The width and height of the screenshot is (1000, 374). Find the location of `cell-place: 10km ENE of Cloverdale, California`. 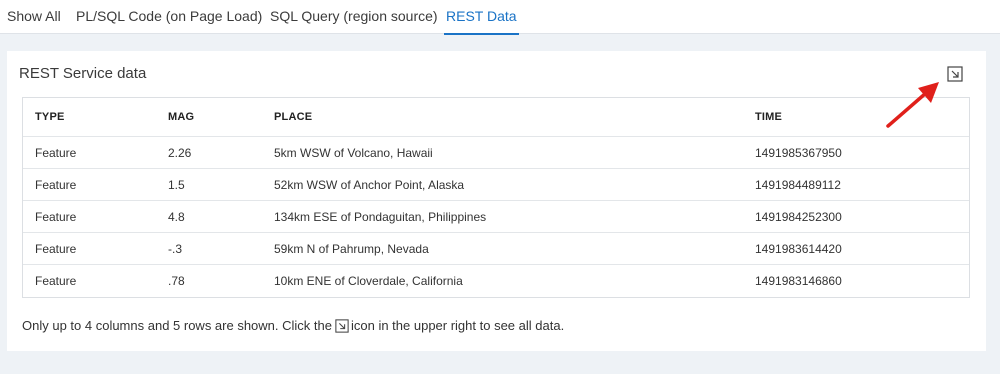

cell-place: 10km ENE of Cloverdale, California is located at coordinates (368, 280).